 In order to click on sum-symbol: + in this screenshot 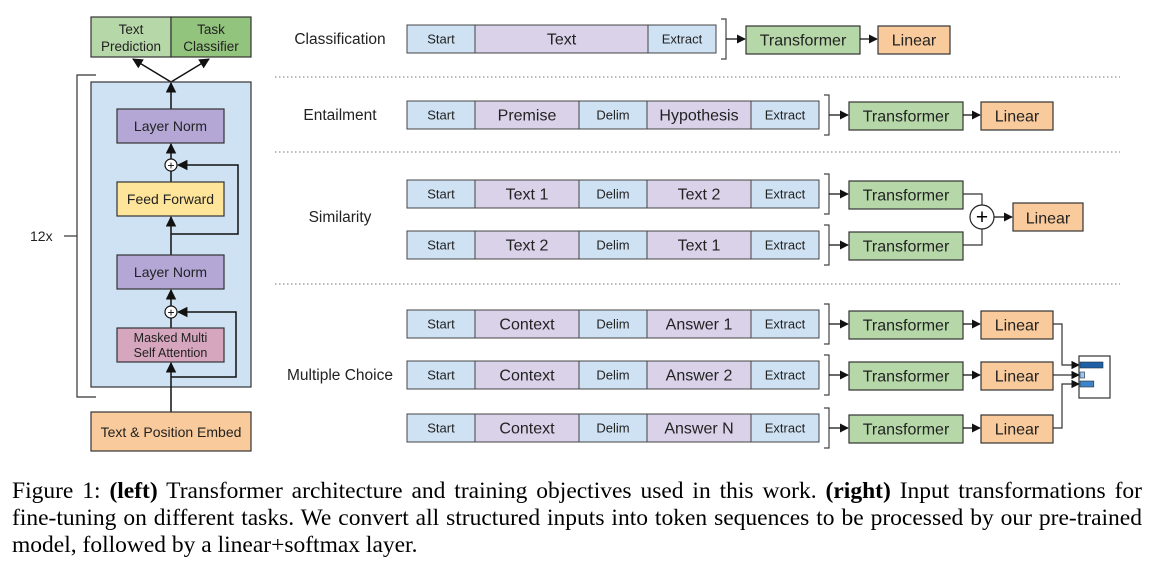, I will do `click(982, 217)`.